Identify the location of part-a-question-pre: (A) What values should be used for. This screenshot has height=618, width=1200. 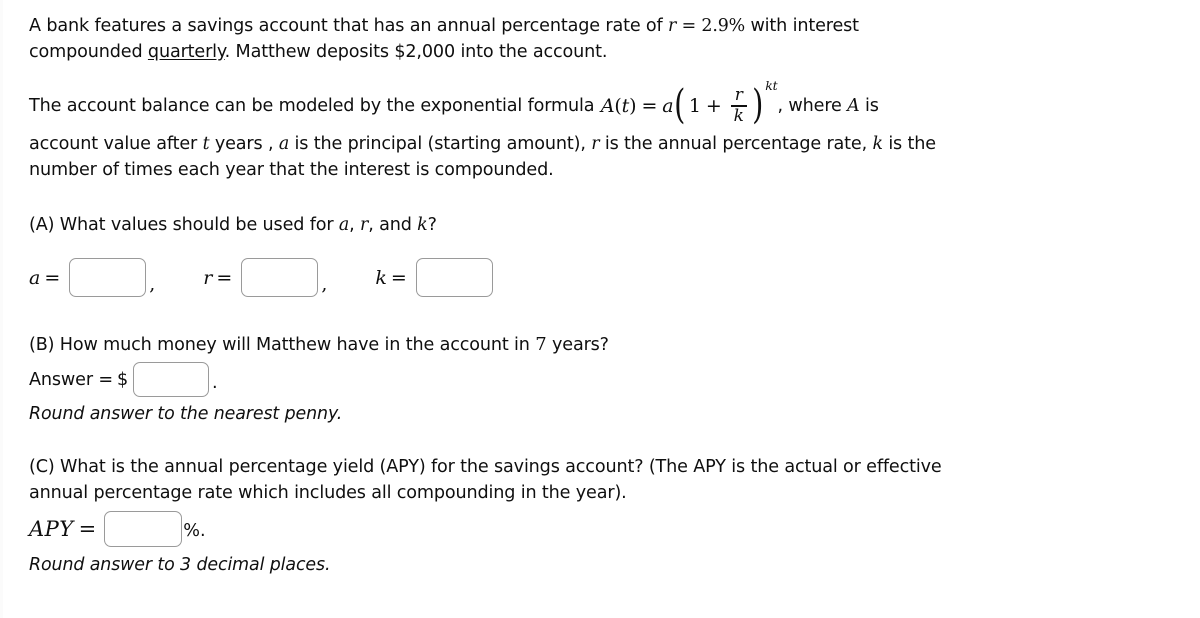
(184, 225).